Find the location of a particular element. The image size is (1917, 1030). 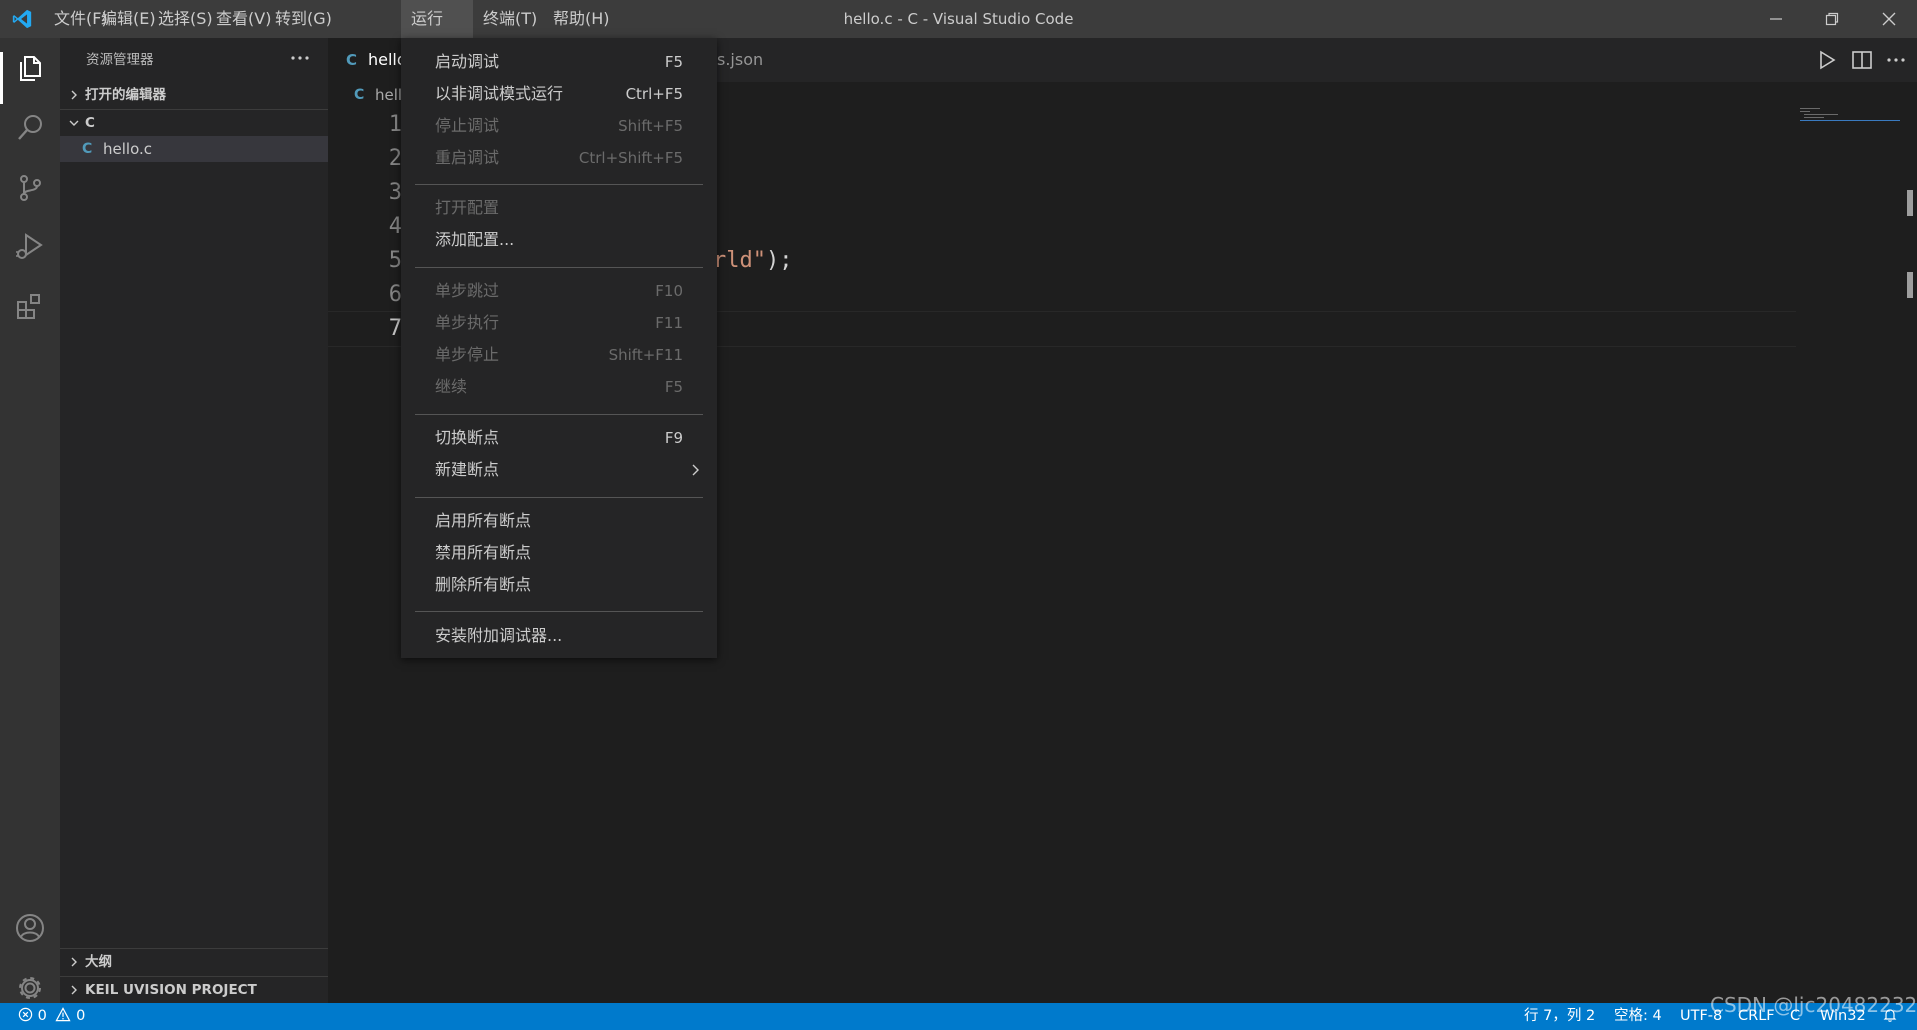

menu-run: 运行(R) is located at coordinates (437, 33).